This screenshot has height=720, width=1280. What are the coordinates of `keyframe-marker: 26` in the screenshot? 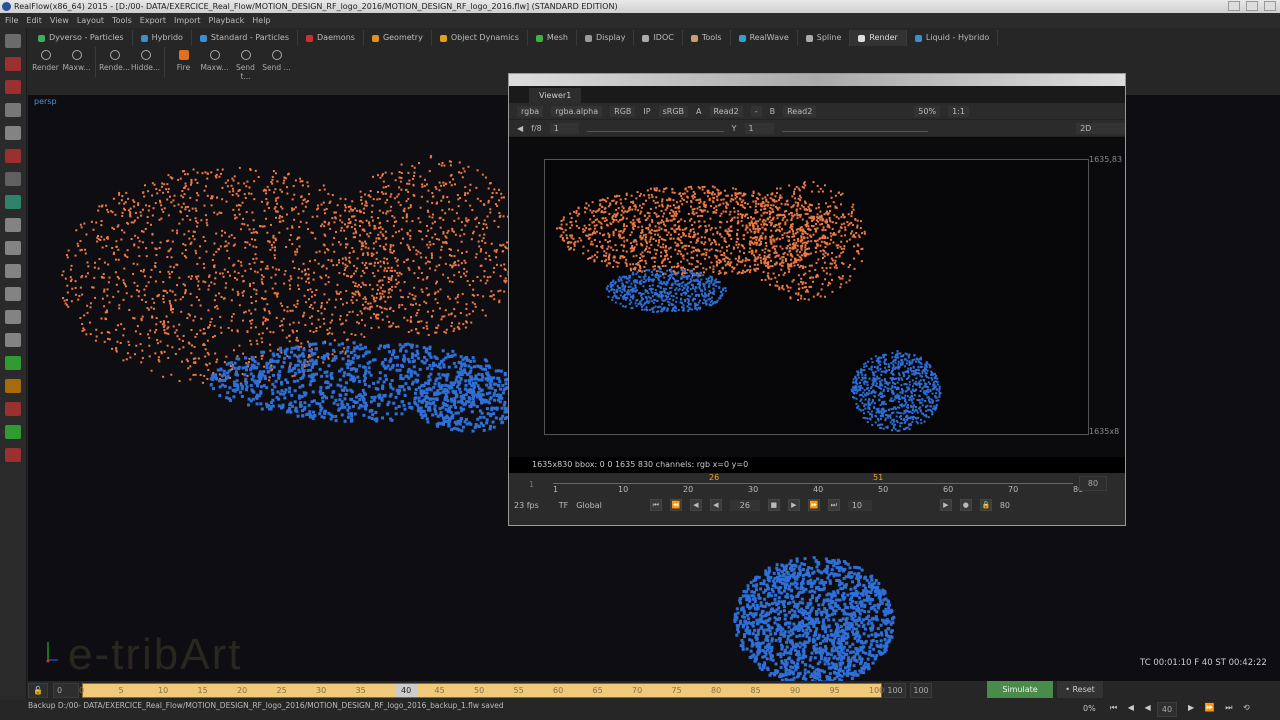 It's located at (714, 477).